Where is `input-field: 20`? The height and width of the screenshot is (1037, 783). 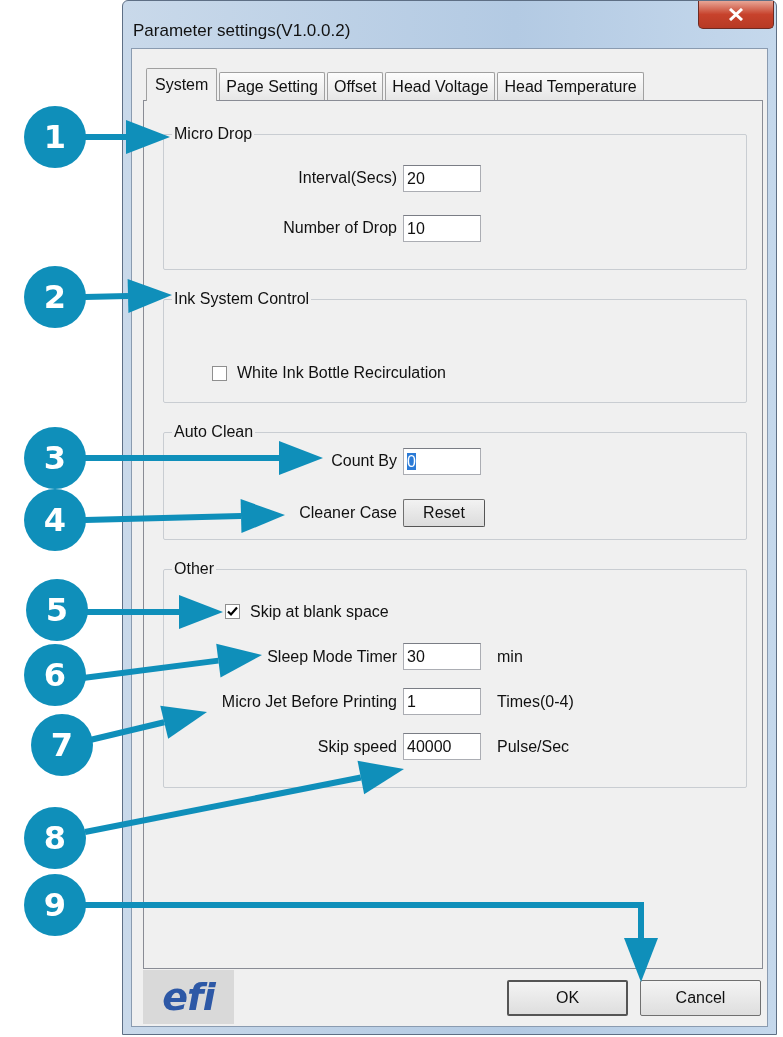 input-field: 20 is located at coordinates (442, 178).